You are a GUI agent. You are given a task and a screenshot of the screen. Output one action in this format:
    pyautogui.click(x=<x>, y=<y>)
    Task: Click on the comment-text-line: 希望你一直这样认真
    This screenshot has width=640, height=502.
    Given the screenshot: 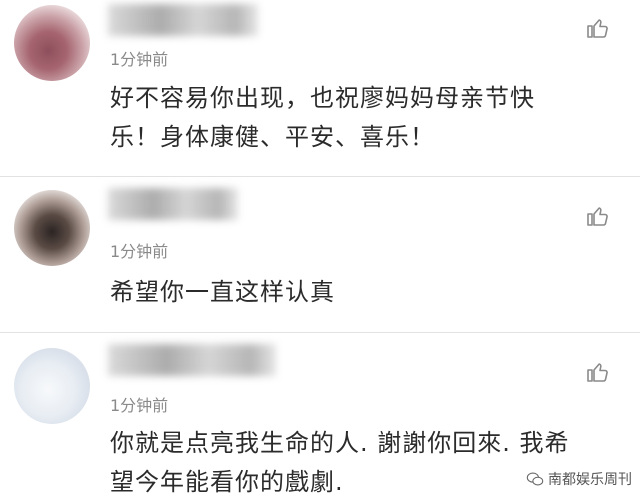 What is the action you would take?
    pyautogui.click(x=222, y=292)
    